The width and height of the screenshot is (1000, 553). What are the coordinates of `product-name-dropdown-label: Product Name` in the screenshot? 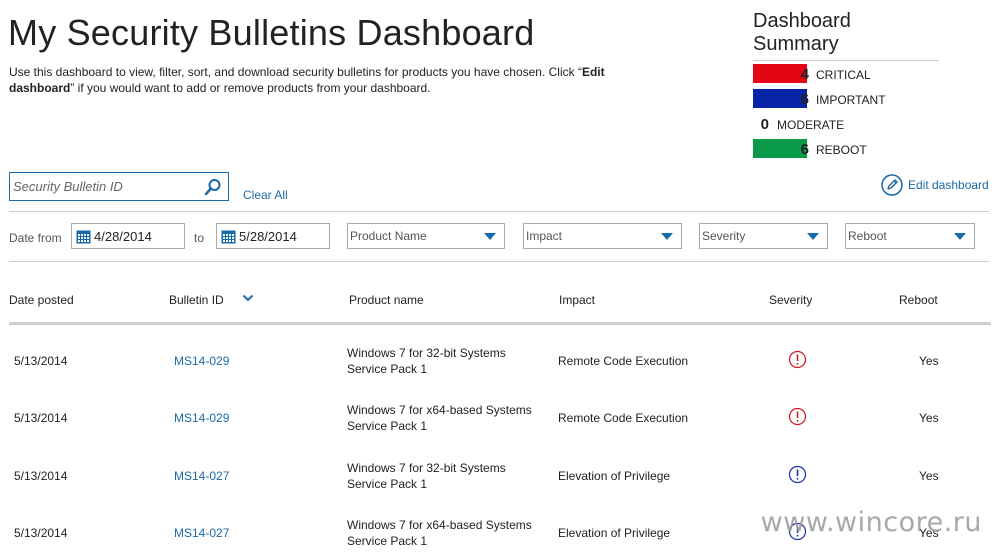 It's located at (388, 236).